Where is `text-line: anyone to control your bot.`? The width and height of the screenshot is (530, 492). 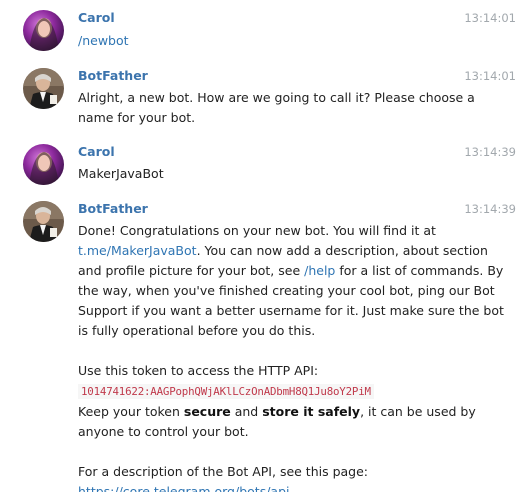
text-line: anyone to control your bot. is located at coordinates (163, 431).